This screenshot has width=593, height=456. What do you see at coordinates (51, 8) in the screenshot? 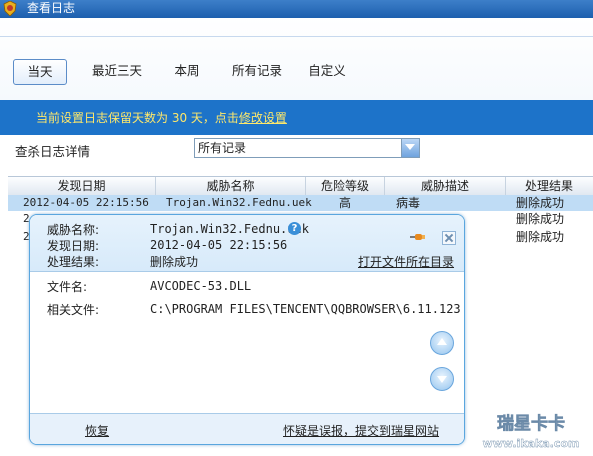
I see `window-title: 查看日志` at bounding box center [51, 8].